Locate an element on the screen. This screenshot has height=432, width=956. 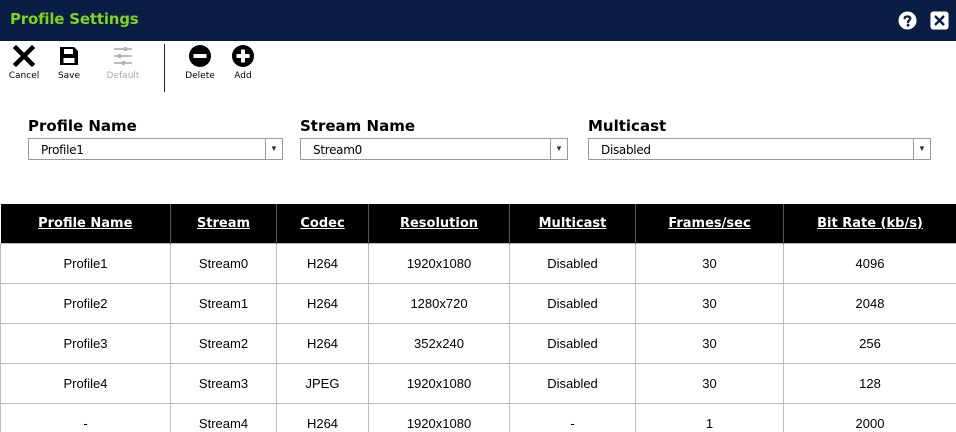
col-header-resolution: Resolution is located at coordinates (439, 223).